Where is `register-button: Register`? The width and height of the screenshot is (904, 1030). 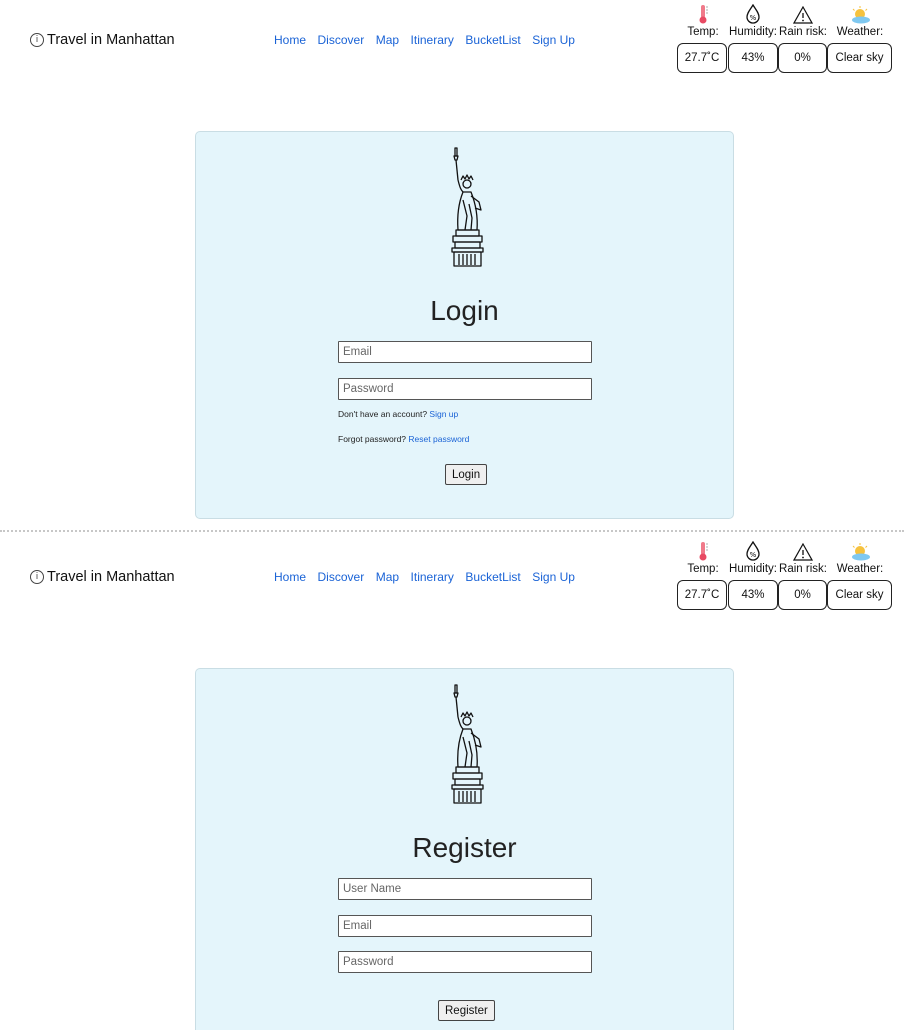
register-button: Register is located at coordinates (466, 1010).